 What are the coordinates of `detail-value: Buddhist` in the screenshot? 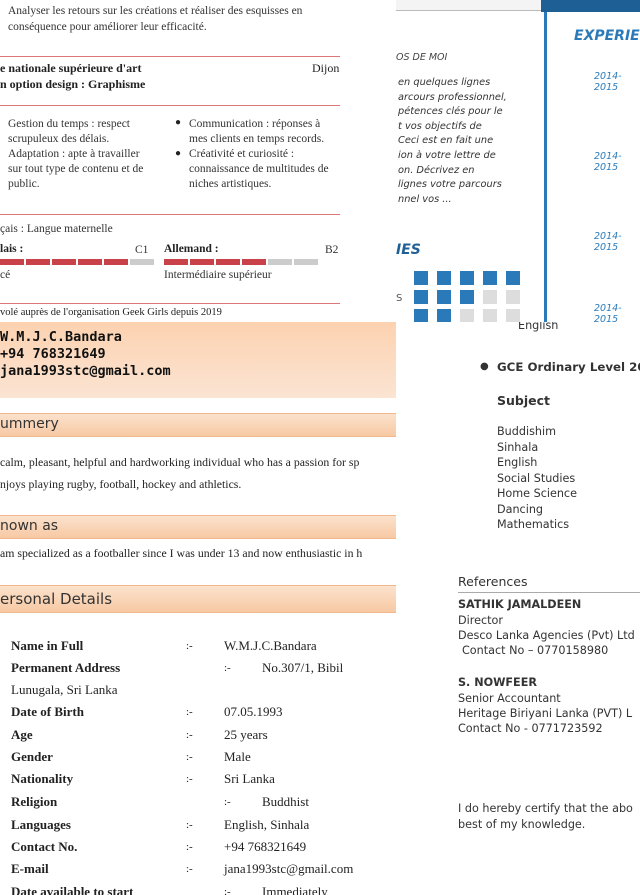 It's located at (285, 801).